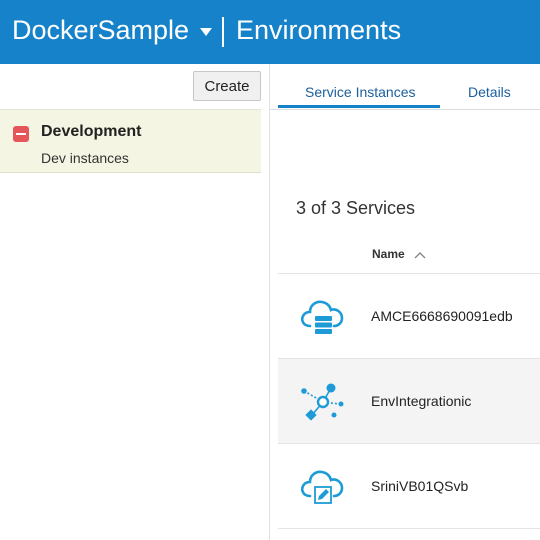 This screenshot has height=540, width=540. Describe the element at coordinates (388, 254) in the screenshot. I see `column-header-name: Name` at that location.